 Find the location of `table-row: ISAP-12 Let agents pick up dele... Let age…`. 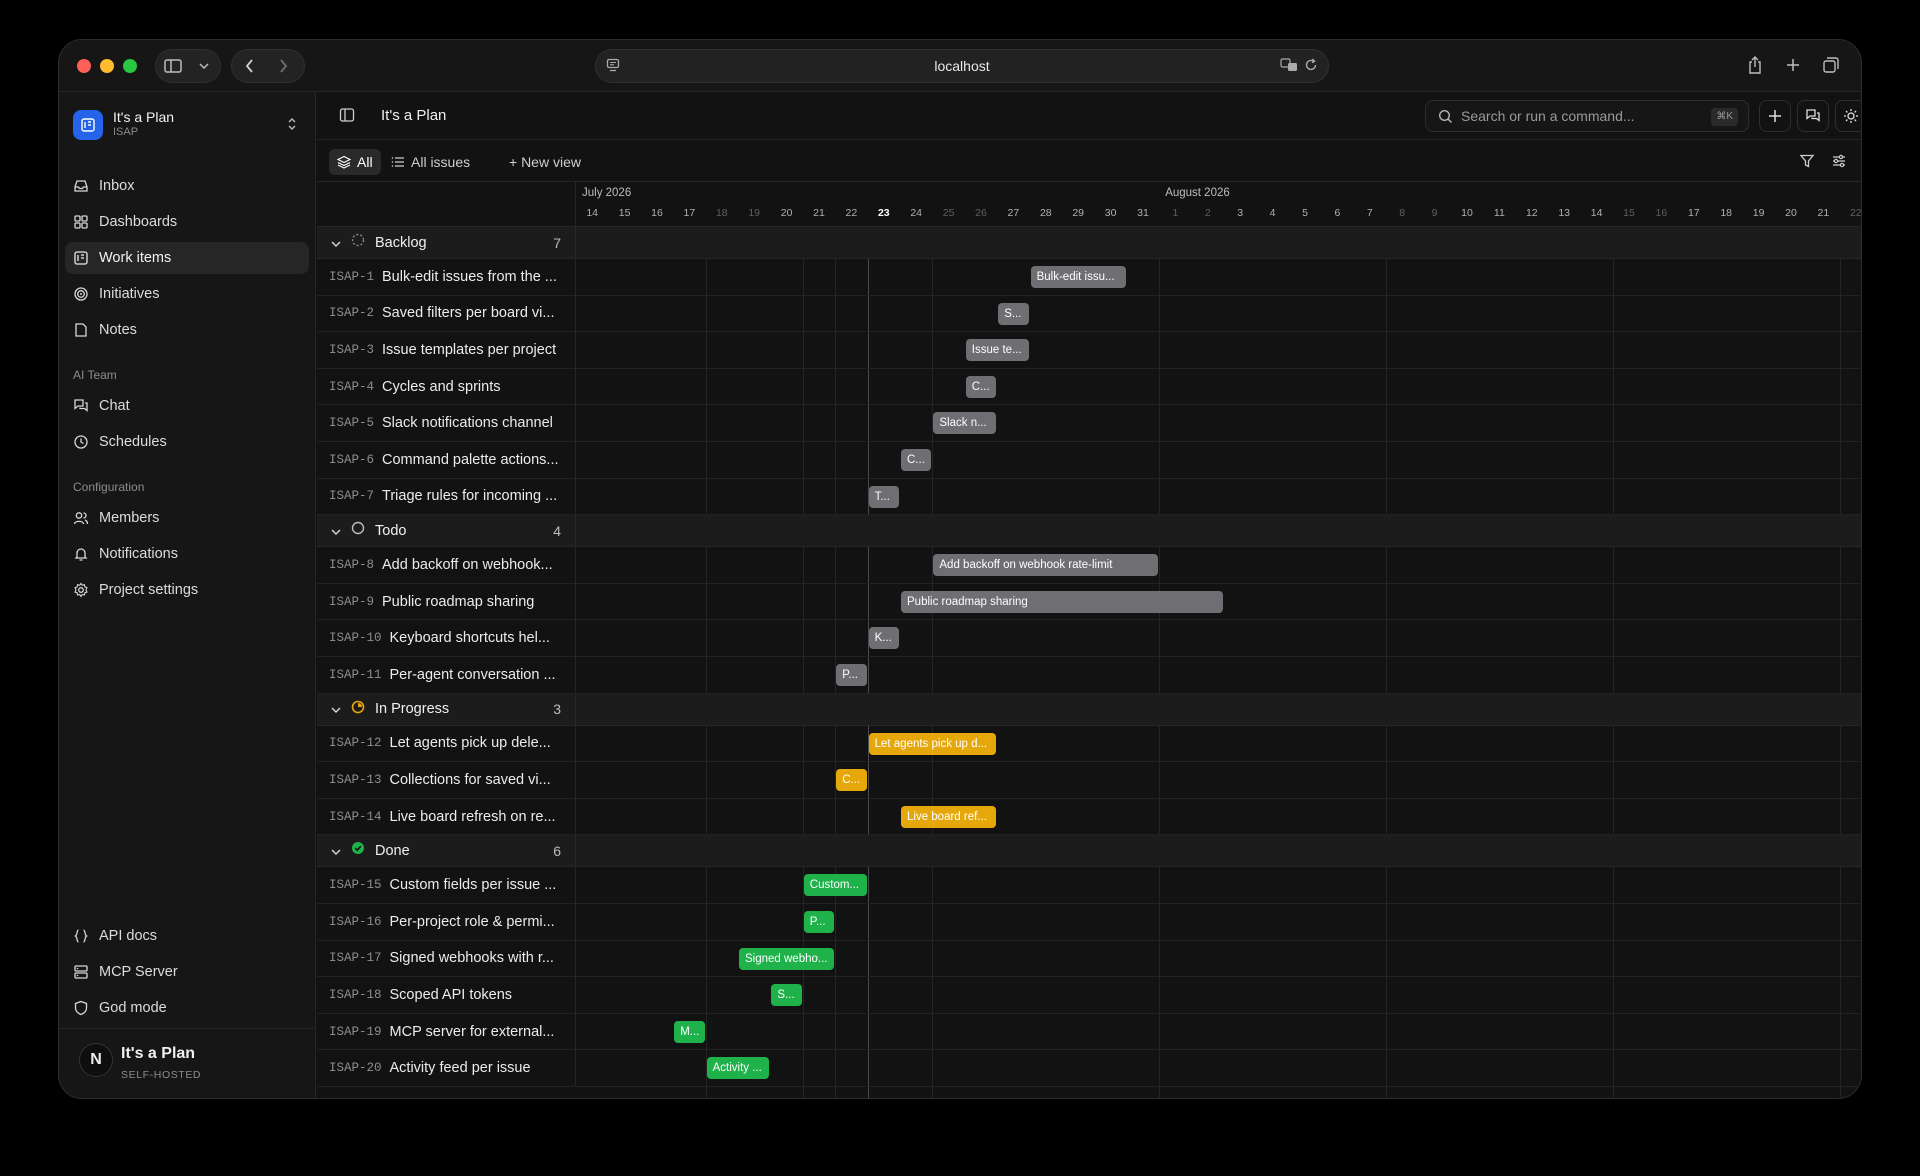

table-row: ISAP-12 Let agents pick up dele... Let age… is located at coordinates (1089, 744).